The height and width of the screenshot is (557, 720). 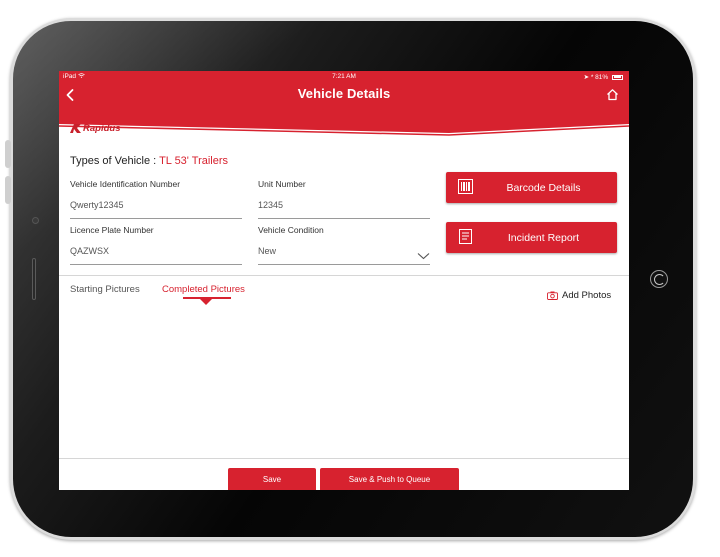 I want to click on unit-number-underline, so click(x=344, y=218).